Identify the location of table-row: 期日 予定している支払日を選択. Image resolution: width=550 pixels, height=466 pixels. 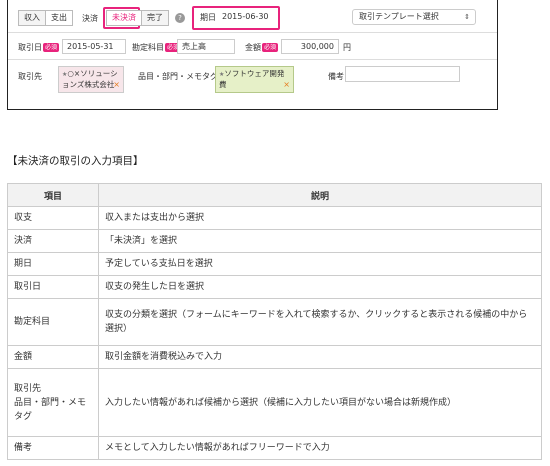
(274, 264).